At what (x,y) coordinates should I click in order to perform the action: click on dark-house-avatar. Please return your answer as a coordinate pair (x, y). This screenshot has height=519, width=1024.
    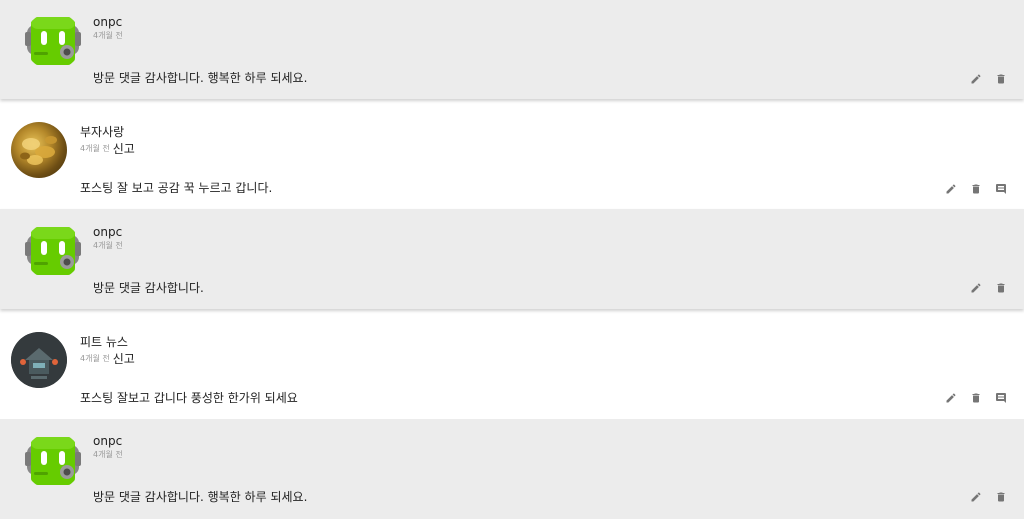
    Looking at the image, I should click on (39, 360).